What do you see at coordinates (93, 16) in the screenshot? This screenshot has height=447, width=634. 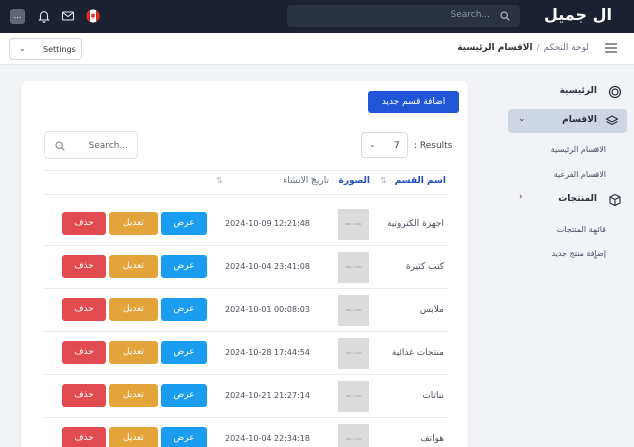 I see `canada-flag-icon` at bounding box center [93, 16].